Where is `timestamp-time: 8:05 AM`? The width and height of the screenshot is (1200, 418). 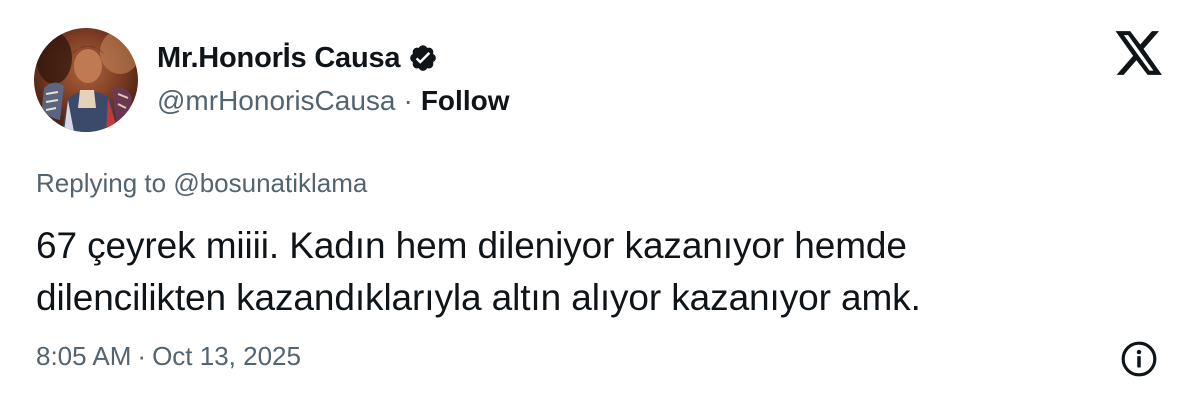
timestamp-time: 8:05 AM is located at coordinates (83, 356).